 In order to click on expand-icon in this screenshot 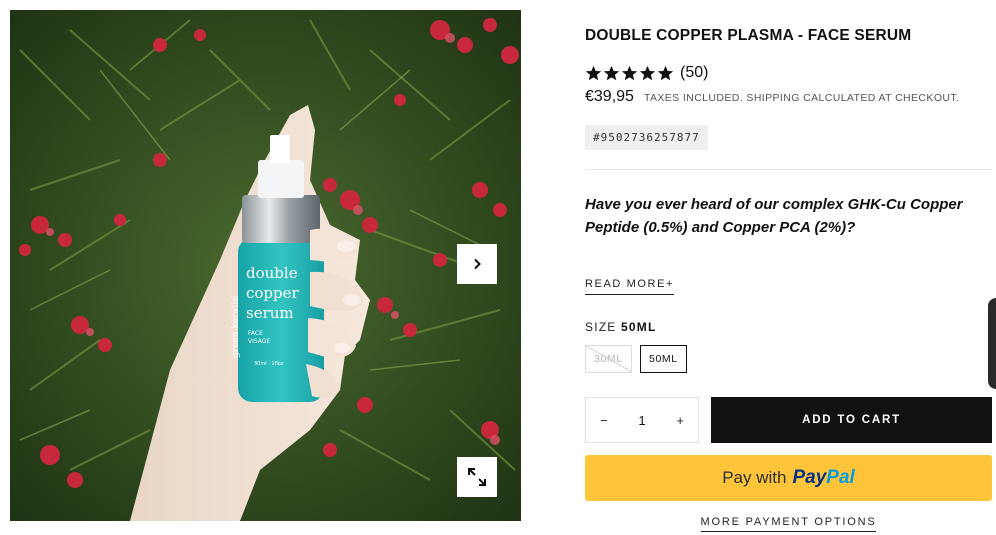, I will do `click(477, 477)`.